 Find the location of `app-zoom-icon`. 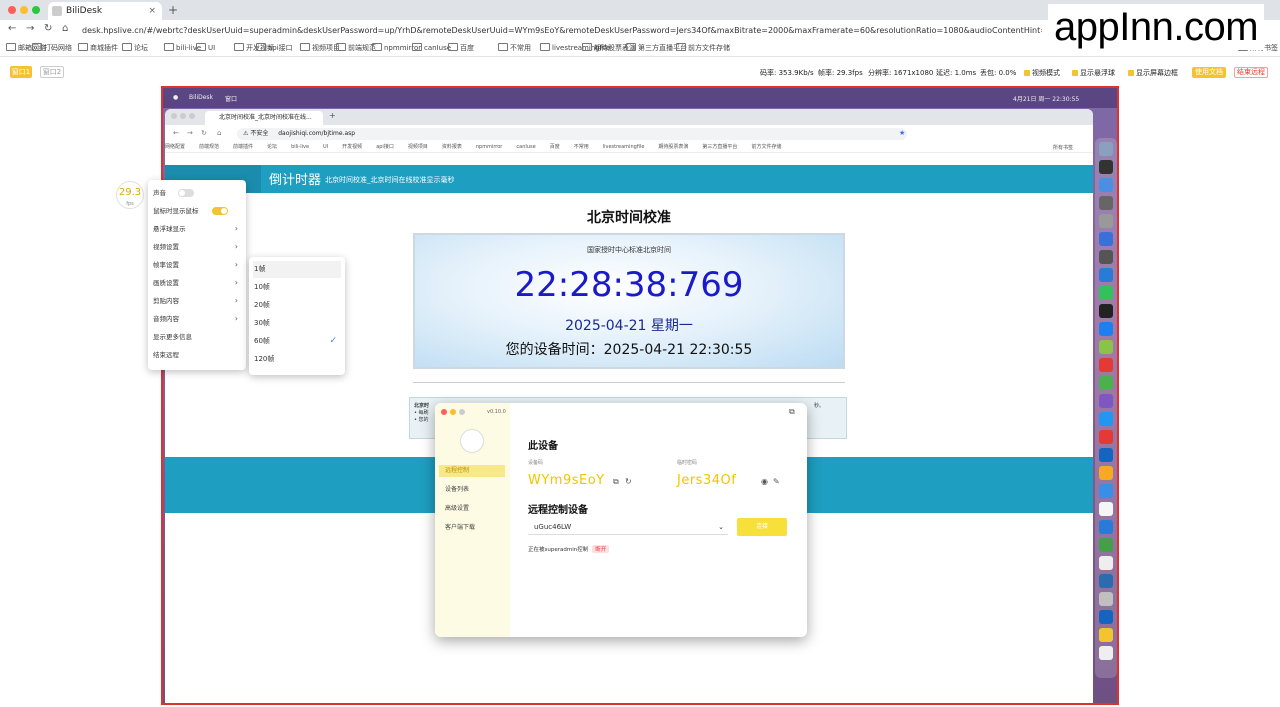

app-zoom-icon is located at coordinates (462, 412).